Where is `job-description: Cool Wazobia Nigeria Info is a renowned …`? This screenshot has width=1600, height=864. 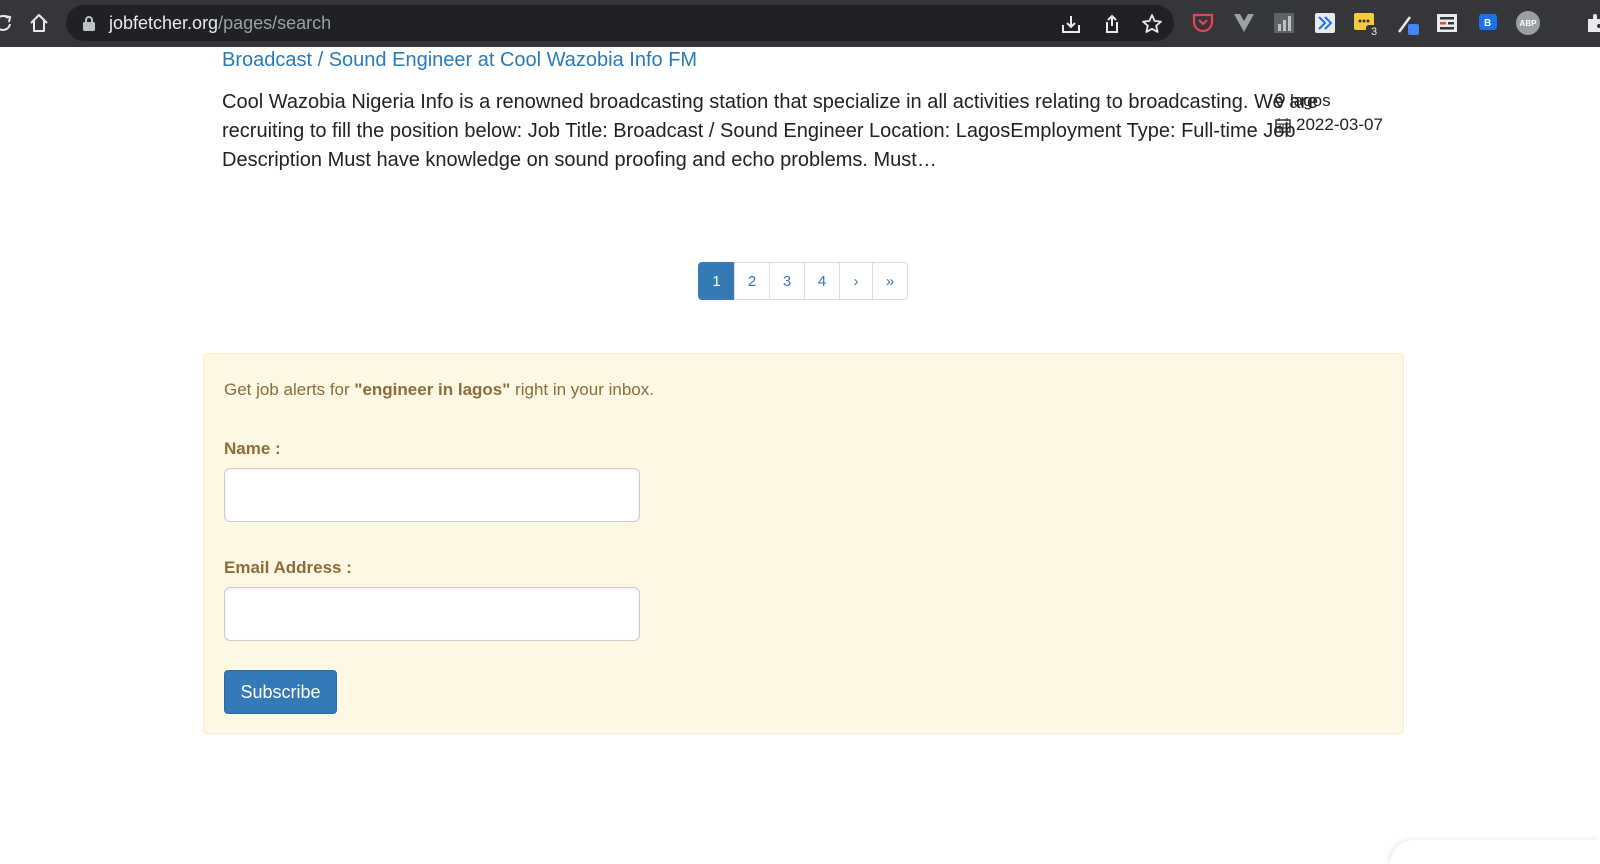 job-description: Cool Wazobia Nigeria Info is a renowned … is located at coordinates (770, 131).